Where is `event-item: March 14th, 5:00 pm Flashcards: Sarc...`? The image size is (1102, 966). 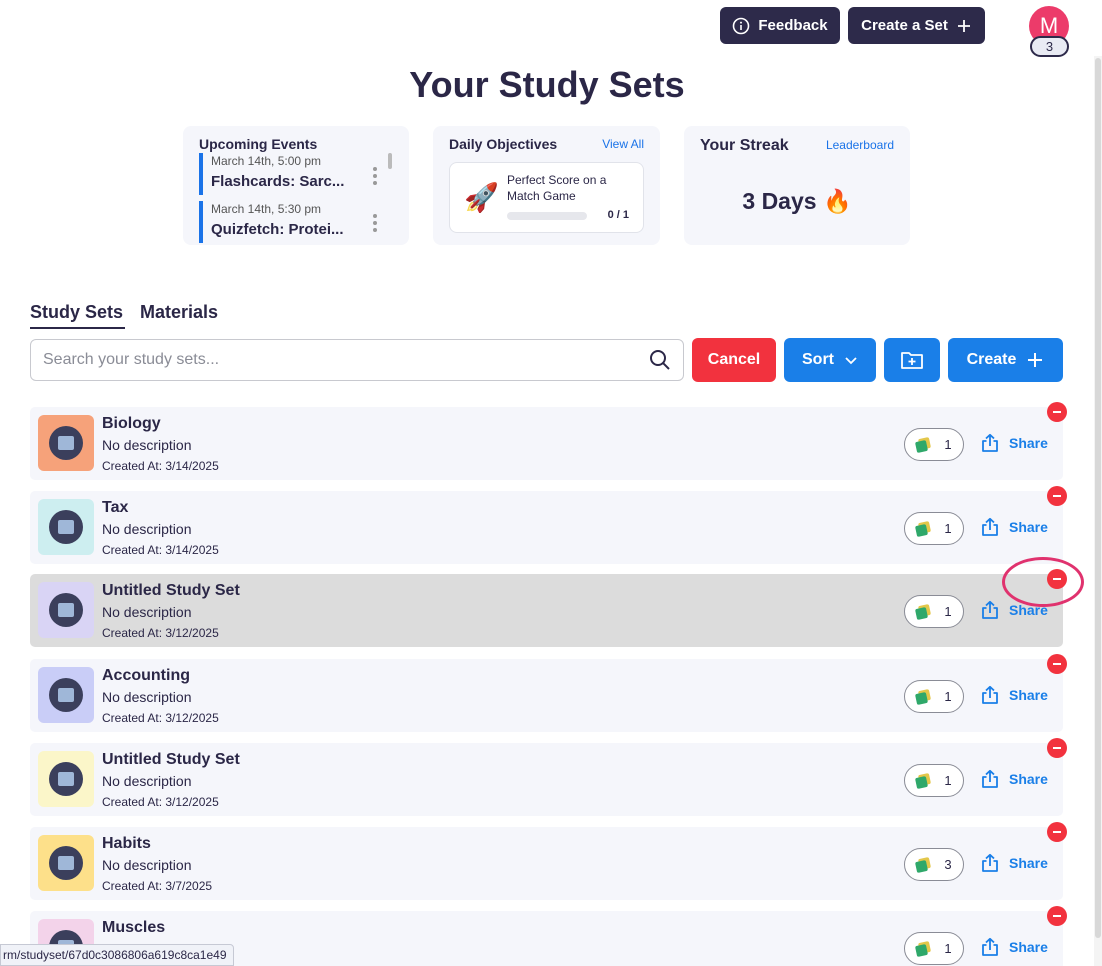
event-item: March 14th, 5:00 pm Flashcards: Sarc... is located at coordinates (291, 174).